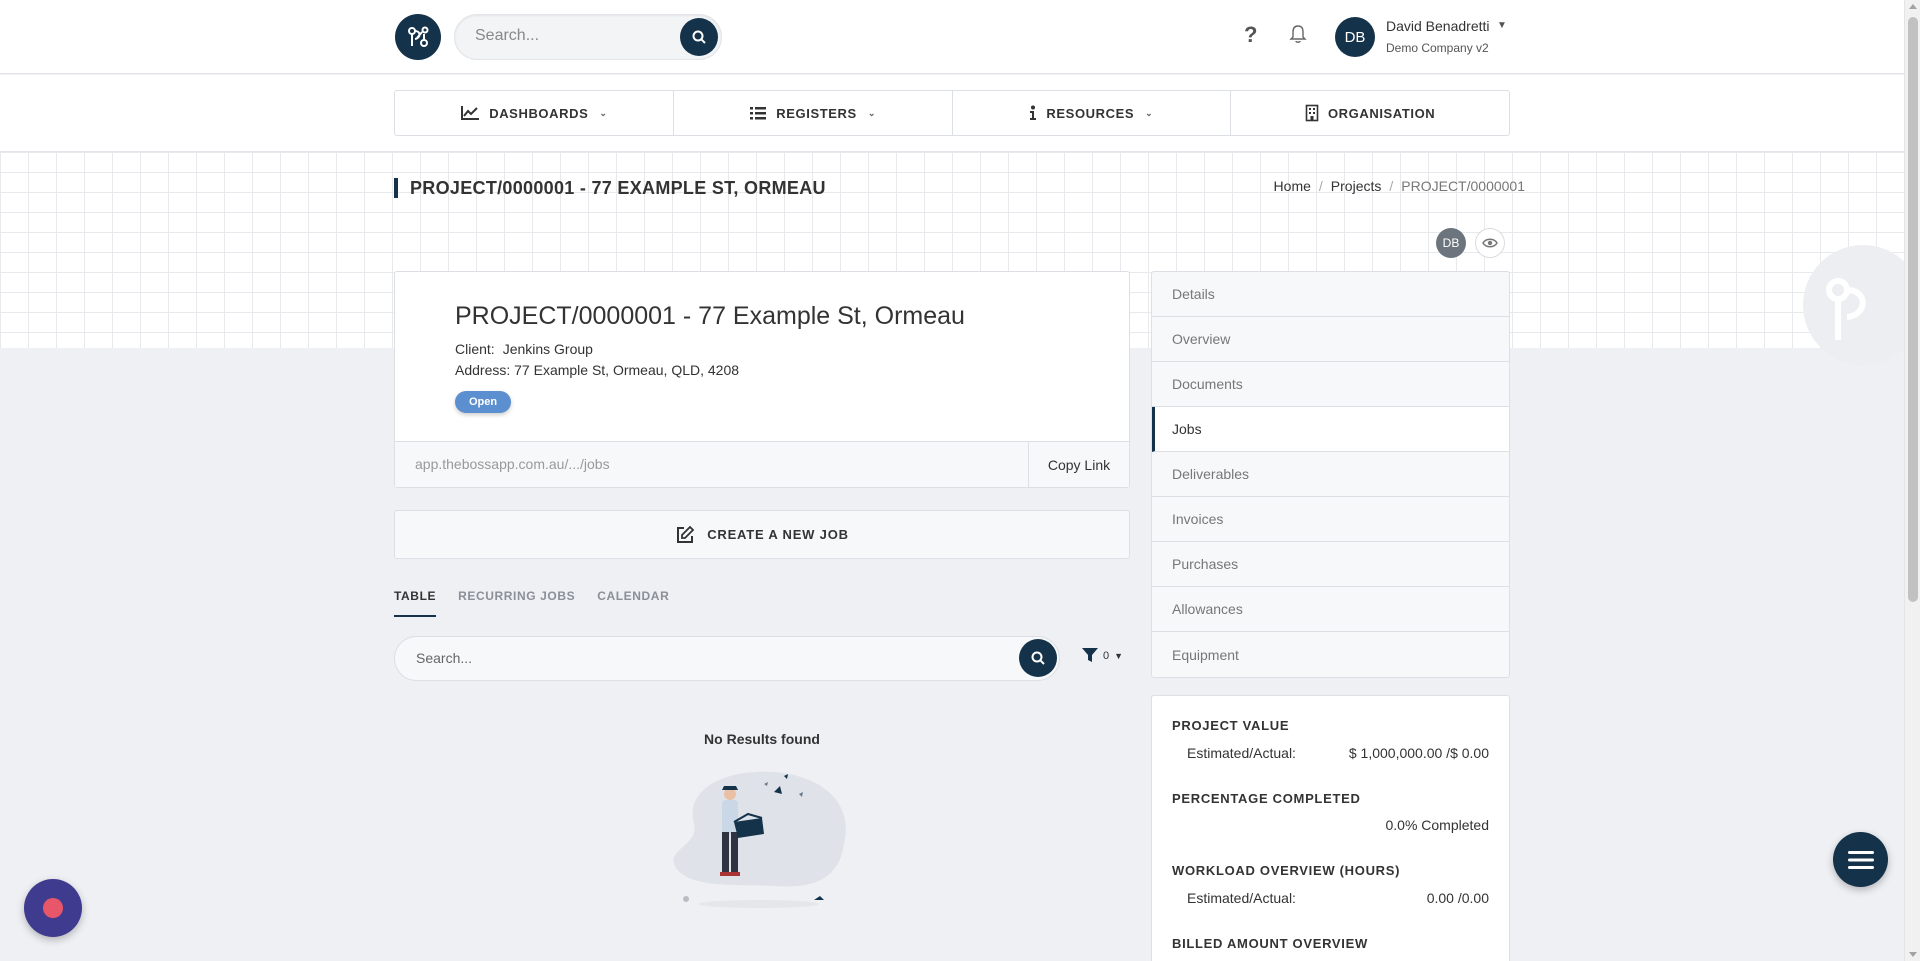  I want to click on chart-line-icon, so click(470, 113).